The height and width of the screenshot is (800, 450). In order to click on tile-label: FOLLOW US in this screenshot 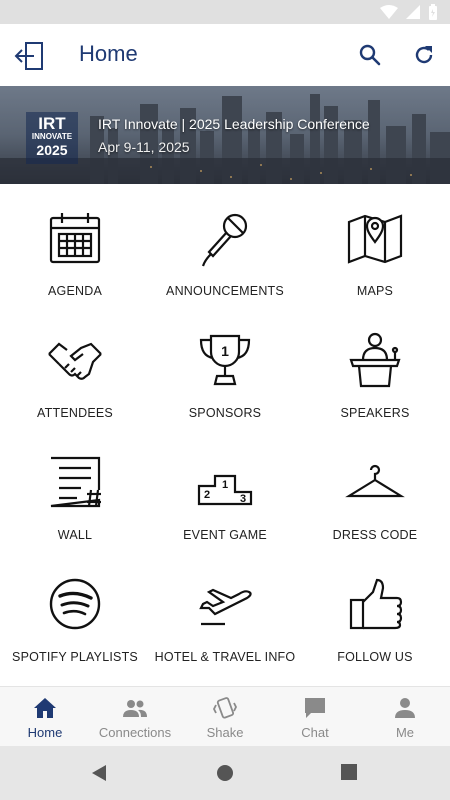, I will do `click(375, 657)`.